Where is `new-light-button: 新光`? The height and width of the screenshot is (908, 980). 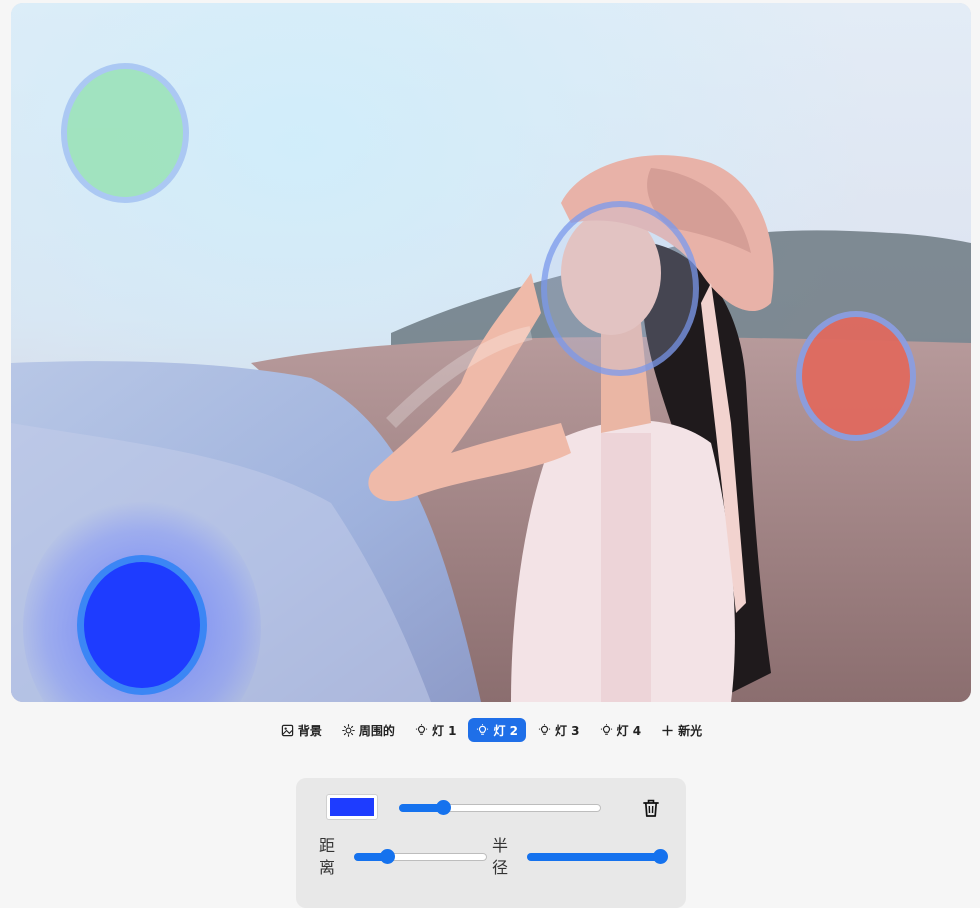
new-light-button: 新光 is located at coordinates (681, 730).